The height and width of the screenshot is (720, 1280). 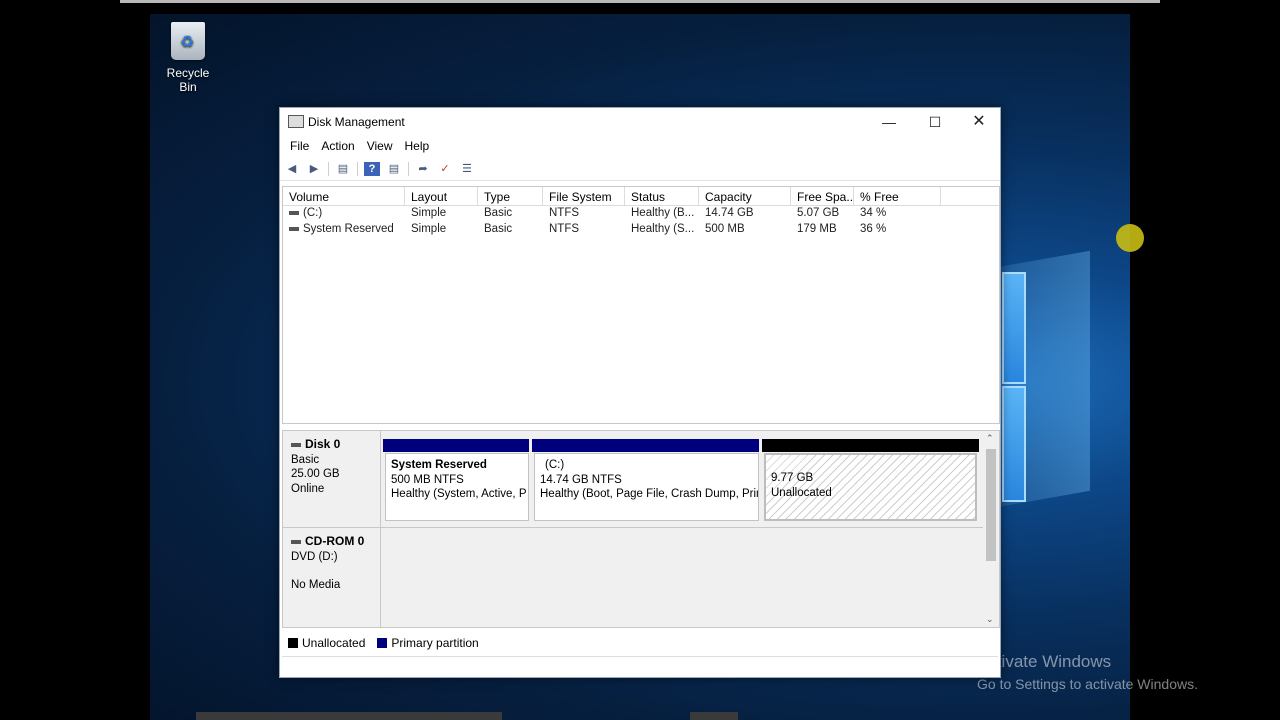 What do you see at coordinates (380, 147) in the screenshot?
I see `menu-view: View` at bounding box center [380, 147].